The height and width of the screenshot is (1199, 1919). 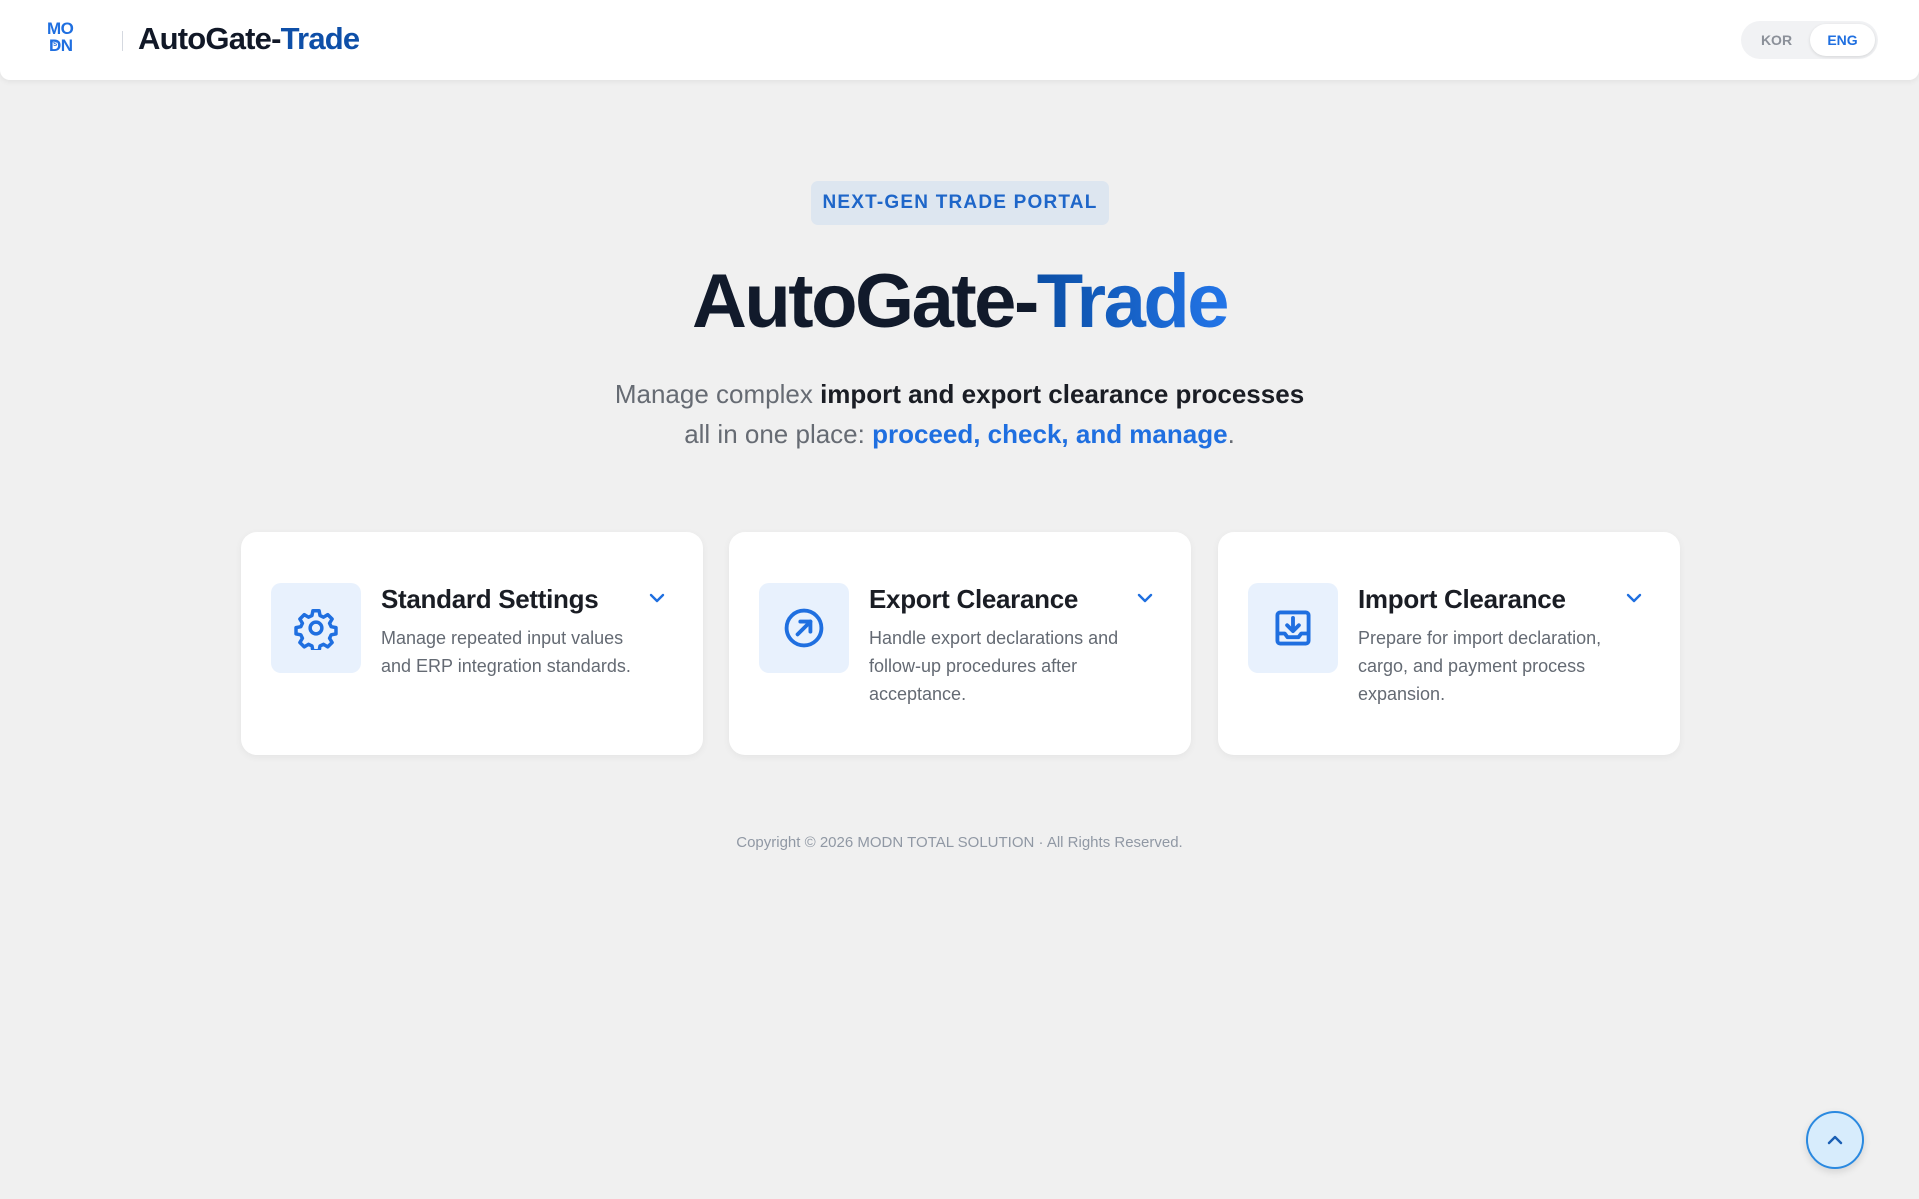 I want to click on modn-logo: MO DN TS, so click(x=67, y=40).